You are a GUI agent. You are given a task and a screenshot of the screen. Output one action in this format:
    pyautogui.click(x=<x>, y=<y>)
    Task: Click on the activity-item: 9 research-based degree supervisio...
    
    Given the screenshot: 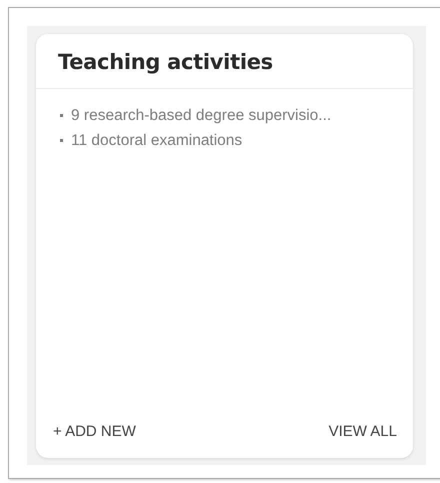 What is the action you would take?
    pyautogui.click(x=201, y=115)
    